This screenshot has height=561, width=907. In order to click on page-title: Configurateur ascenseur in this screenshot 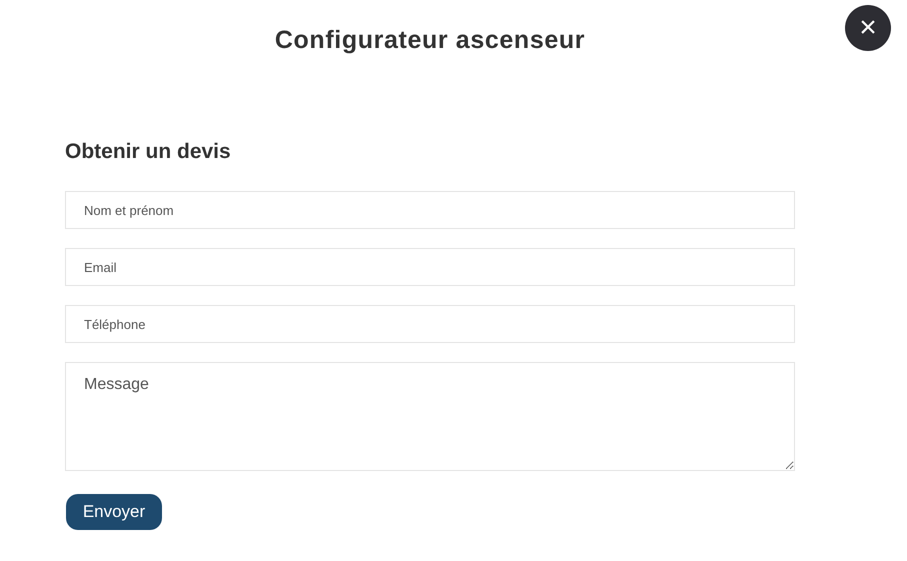, I will do `click(430, 40)`.